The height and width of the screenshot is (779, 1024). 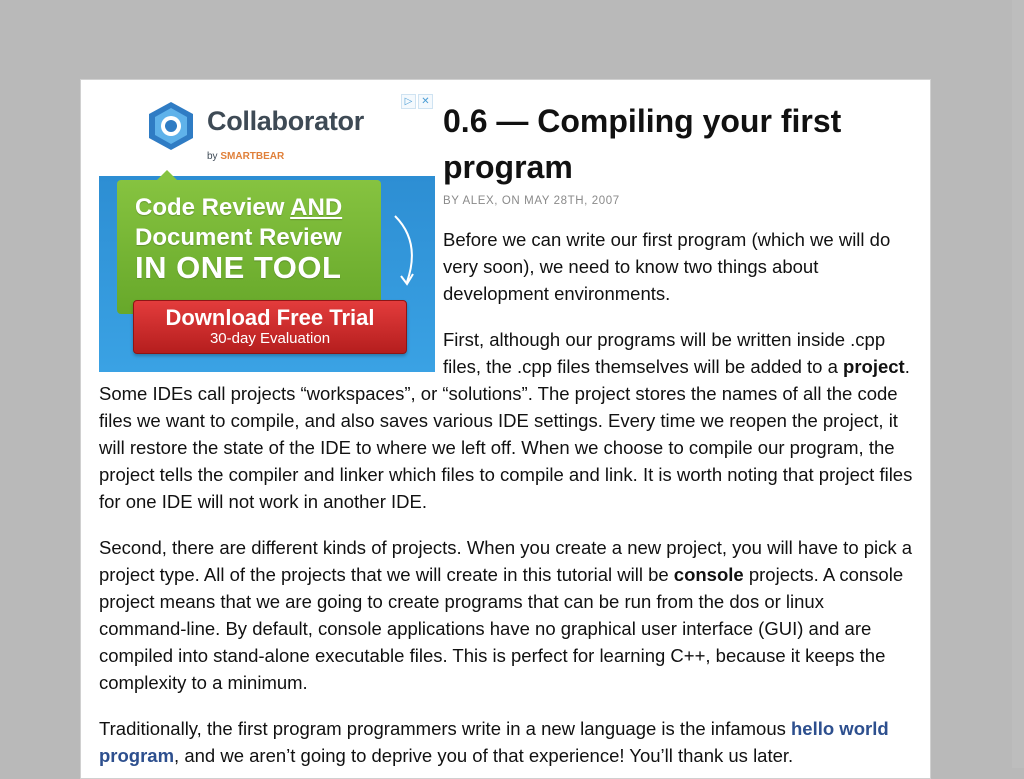 What do you see at coordinates (425, 101) in the screenshot?
I see `ad-close-icon: ✕` at bounding box center [425, 101].